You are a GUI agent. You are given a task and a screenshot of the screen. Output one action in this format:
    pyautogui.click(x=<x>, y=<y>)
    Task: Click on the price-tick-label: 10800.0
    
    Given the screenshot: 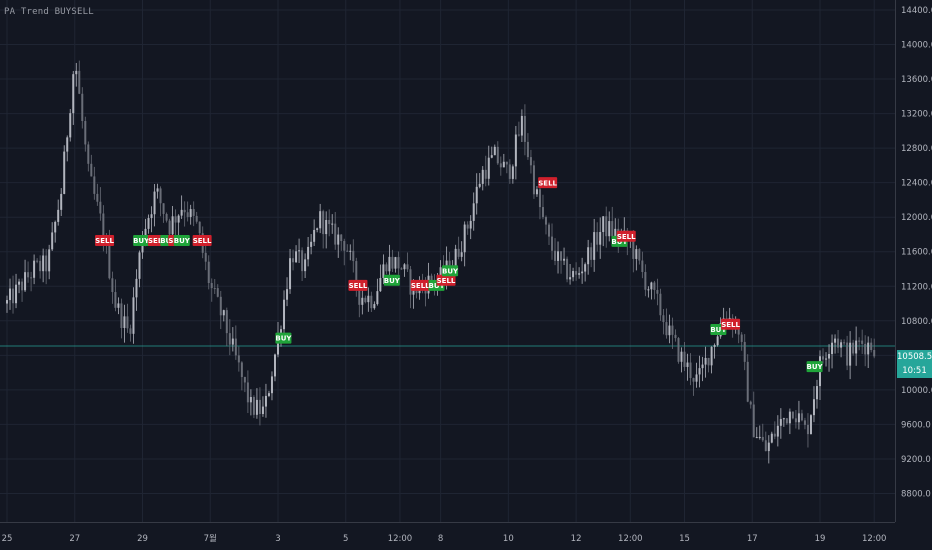 What is the action you would take?
    pyautogui.click(x=916, y=322)
    